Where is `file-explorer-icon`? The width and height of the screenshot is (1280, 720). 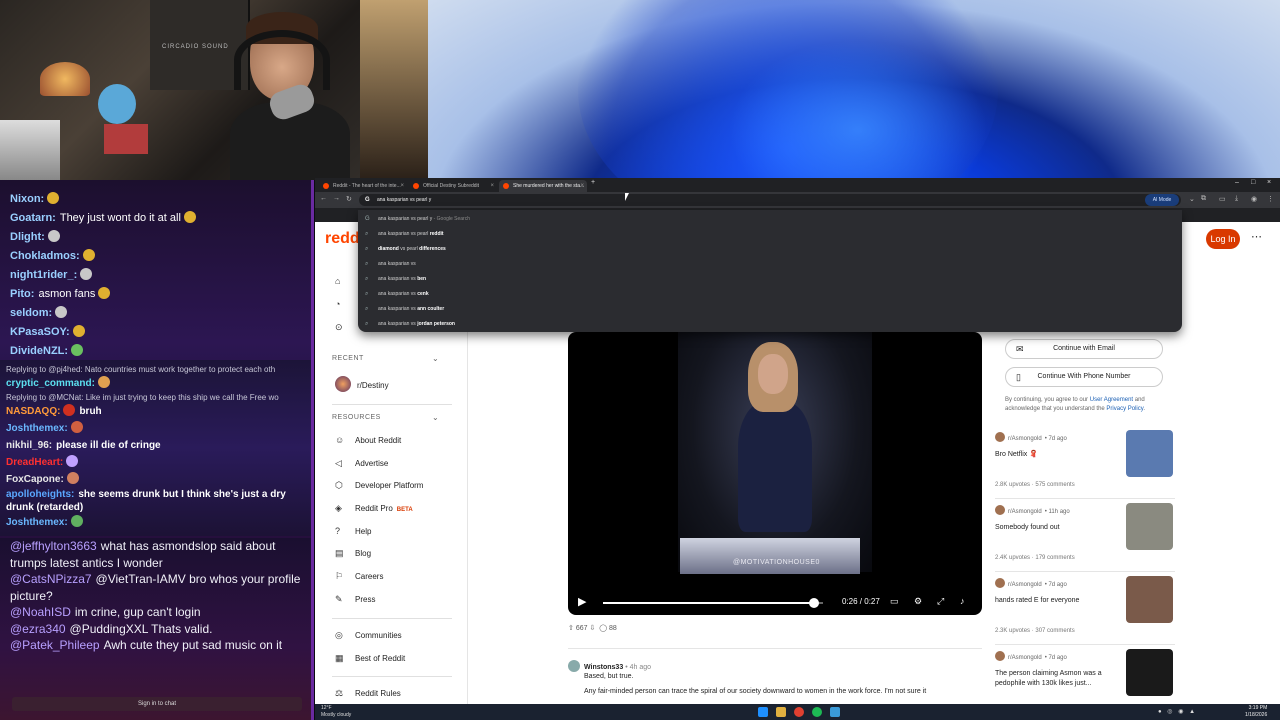 file-explorer-icon is located at coordinates (781, 712).